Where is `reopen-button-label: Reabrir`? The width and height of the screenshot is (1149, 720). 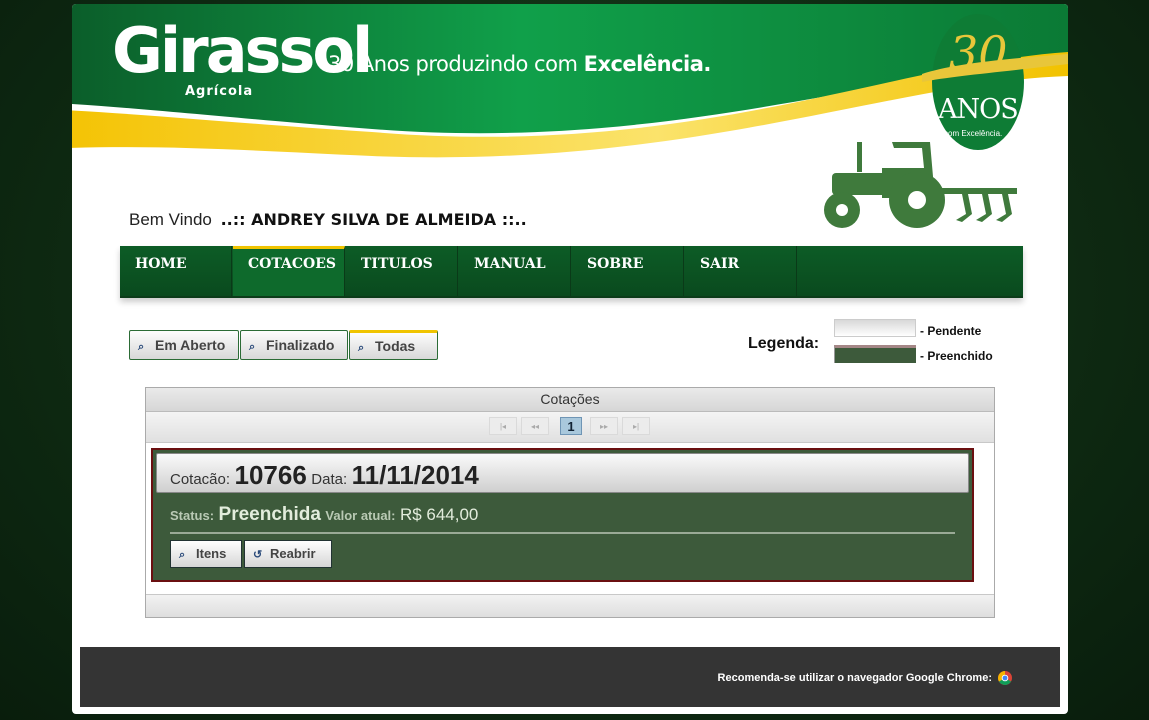
reopen-button-label: Reabrir is located at coordinates (293, 553).